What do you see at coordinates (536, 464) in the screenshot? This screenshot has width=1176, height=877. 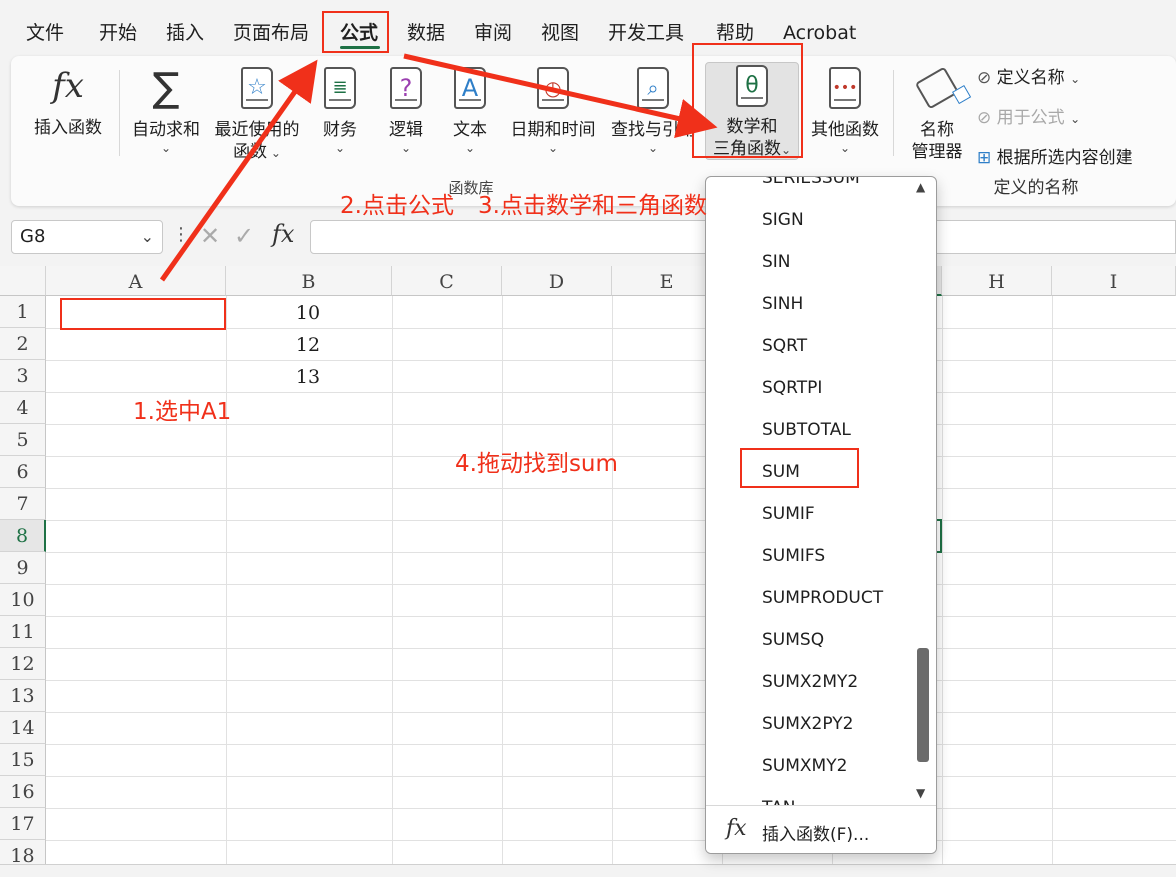 I see `annotation-step4: 4.拖动找到sum` at bounding box center [536, 464].